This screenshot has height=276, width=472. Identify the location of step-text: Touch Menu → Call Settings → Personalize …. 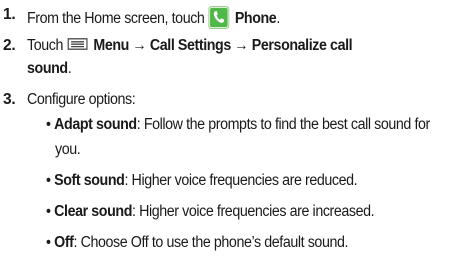
(190, 46).